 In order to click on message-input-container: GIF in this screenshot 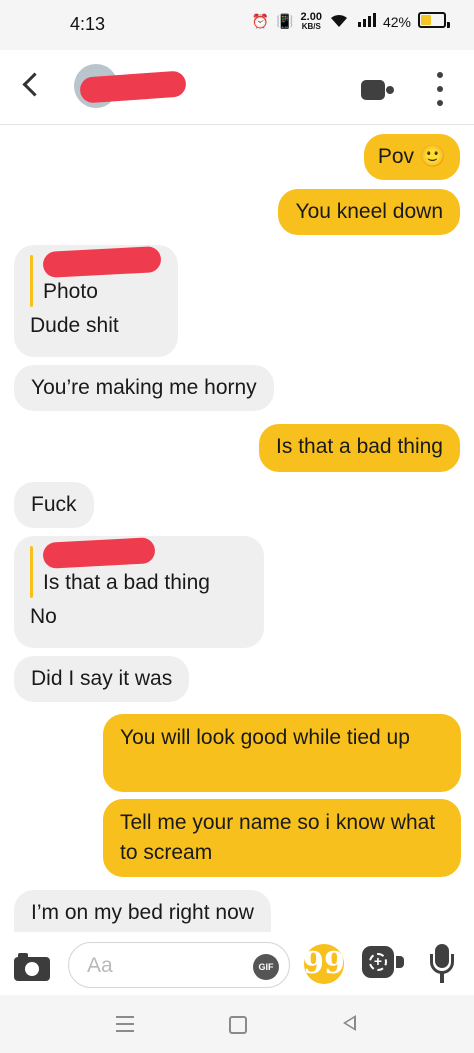, I will do `click(179, 965)`.